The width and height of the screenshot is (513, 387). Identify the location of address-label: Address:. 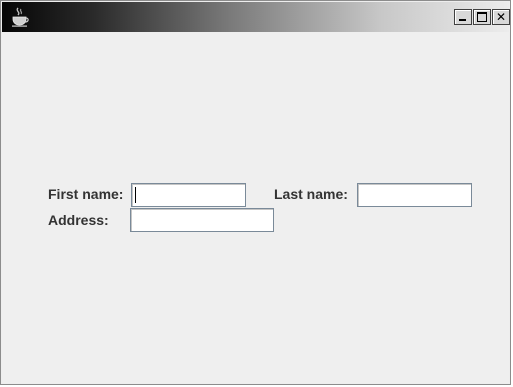
(78, 220).